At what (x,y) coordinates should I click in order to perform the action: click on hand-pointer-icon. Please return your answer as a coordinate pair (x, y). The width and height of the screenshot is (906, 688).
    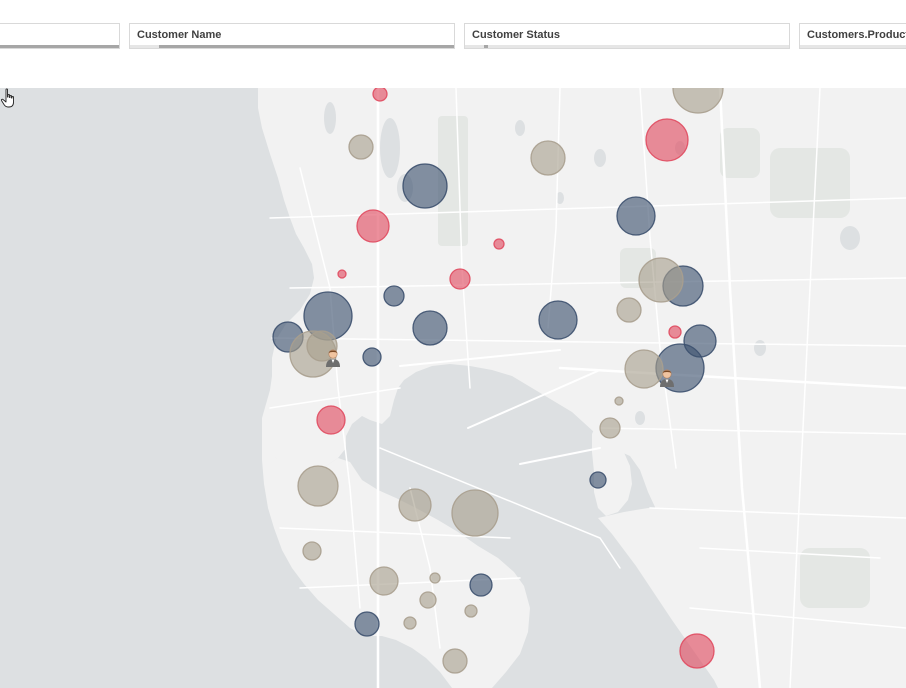
    Looking at the image, I should click on (7, 98).